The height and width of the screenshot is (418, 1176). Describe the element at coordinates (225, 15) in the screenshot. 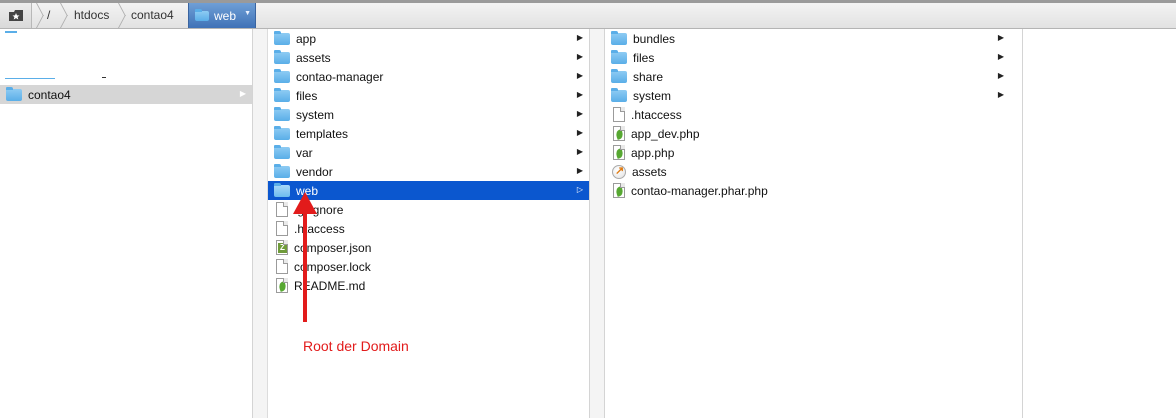

I see `breadcrumb-active-label: web` at that location.